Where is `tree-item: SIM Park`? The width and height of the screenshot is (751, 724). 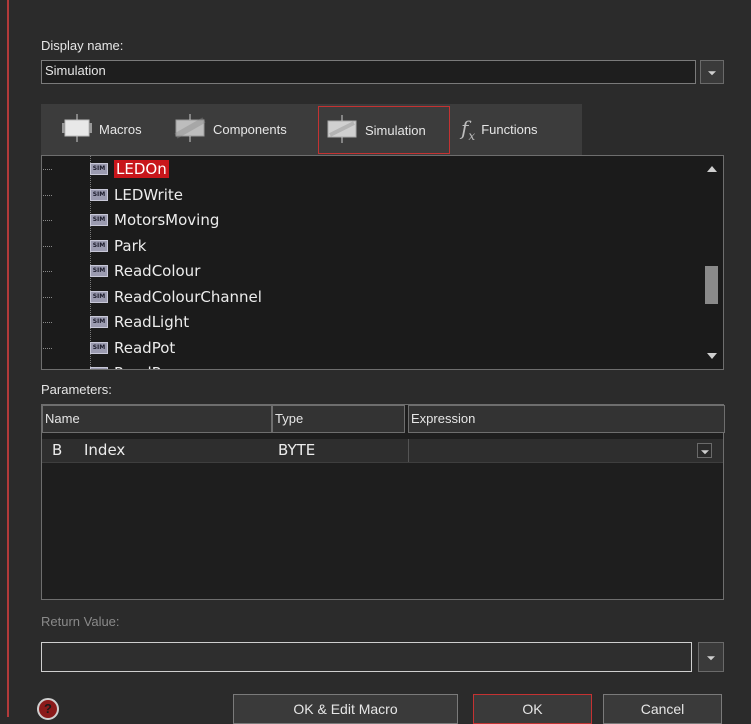 tree-item: SIM Park is located at coordinates (94, 246).